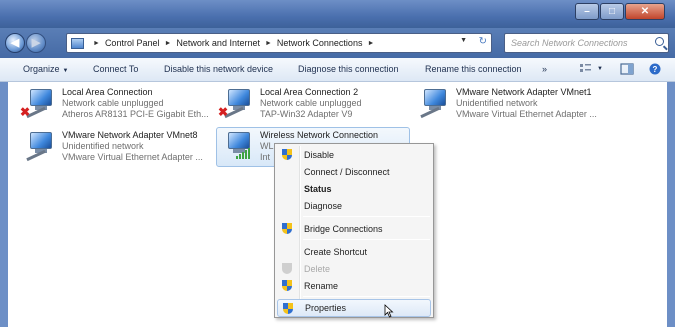 The height and width of the screenshot is (327, 675). Describe the element at coordinates (265, 157) in the screenshot. I see `connection-adapter: Int` at that location.